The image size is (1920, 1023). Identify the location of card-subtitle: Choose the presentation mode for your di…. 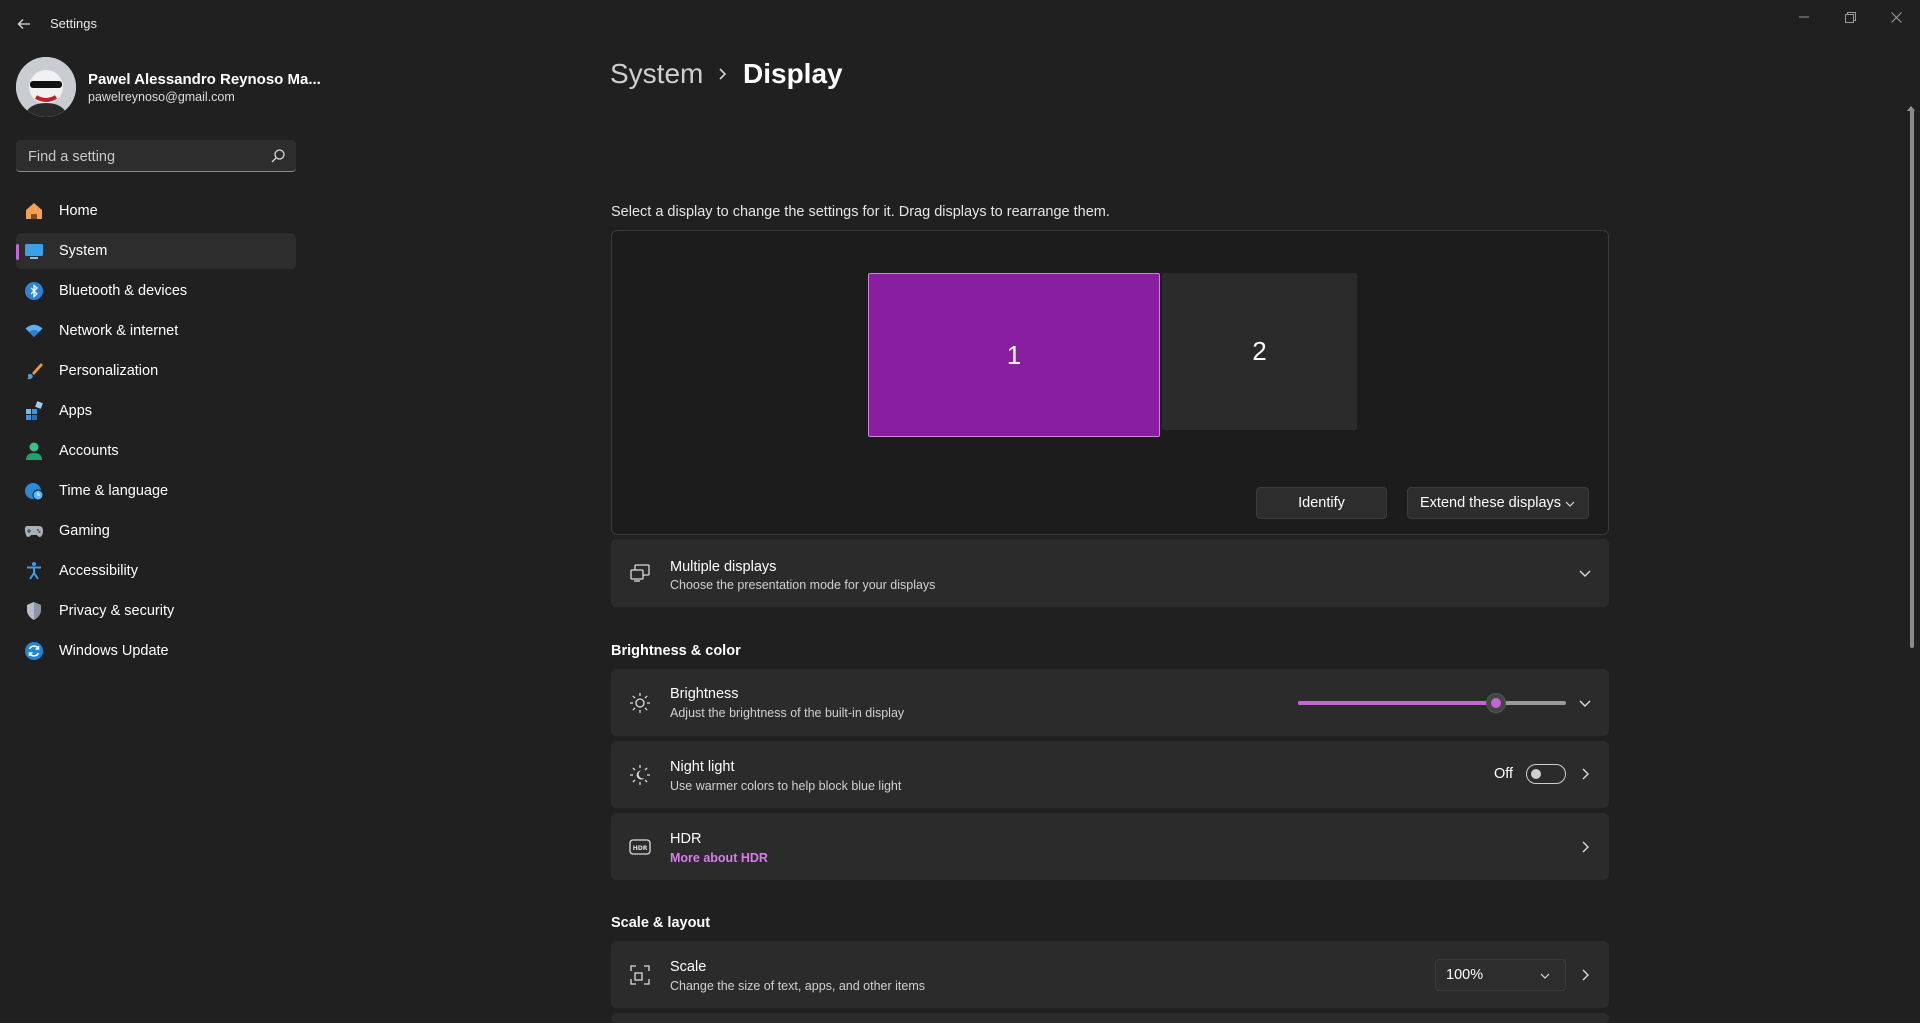
(803, 585).